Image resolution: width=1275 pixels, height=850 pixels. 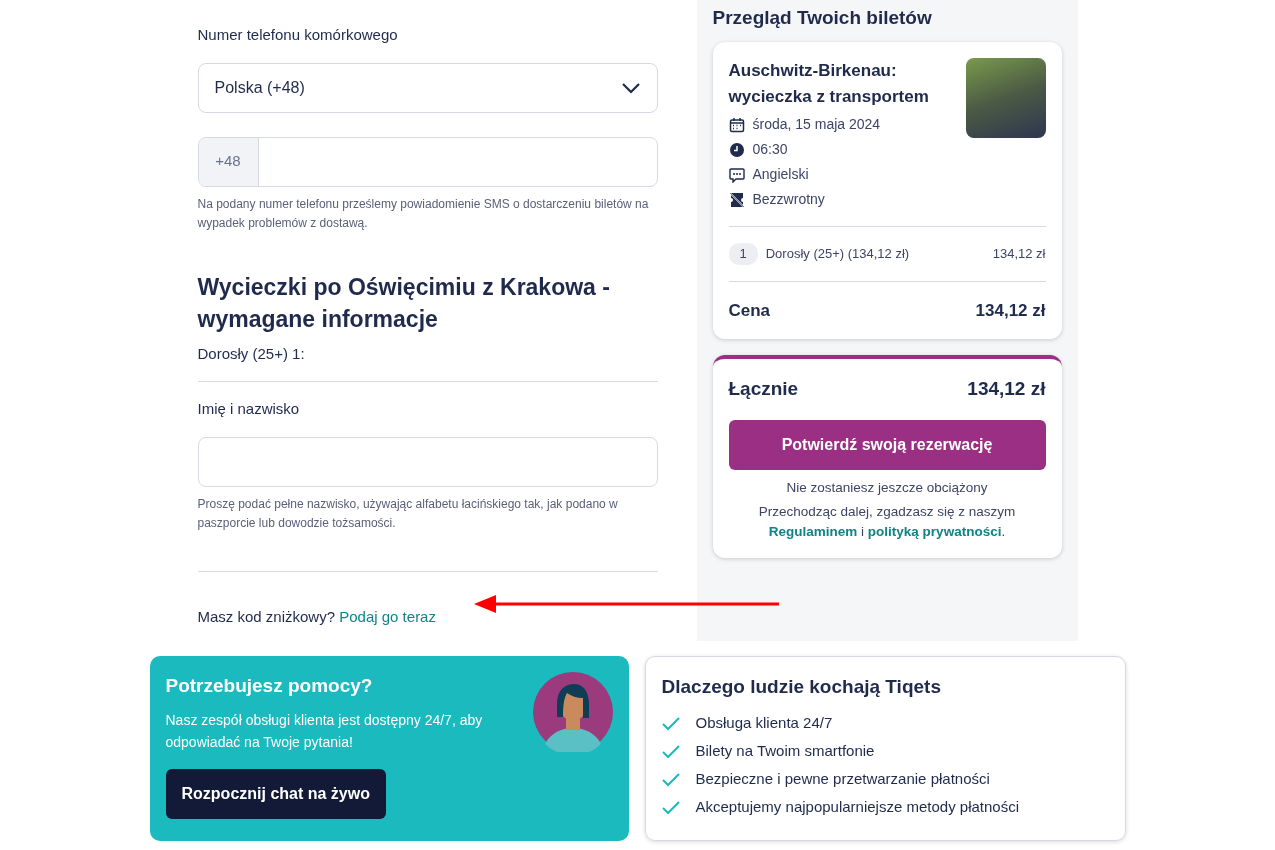 I want to click on benefit-text: Akceptujemy najpopularniejsze metody płatności, so click(x=857, y=807).